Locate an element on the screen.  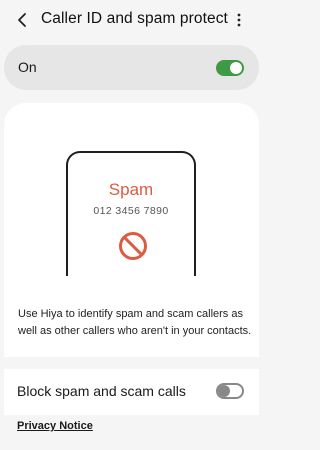
more-vert-icon is located at coordinates (239, 20).